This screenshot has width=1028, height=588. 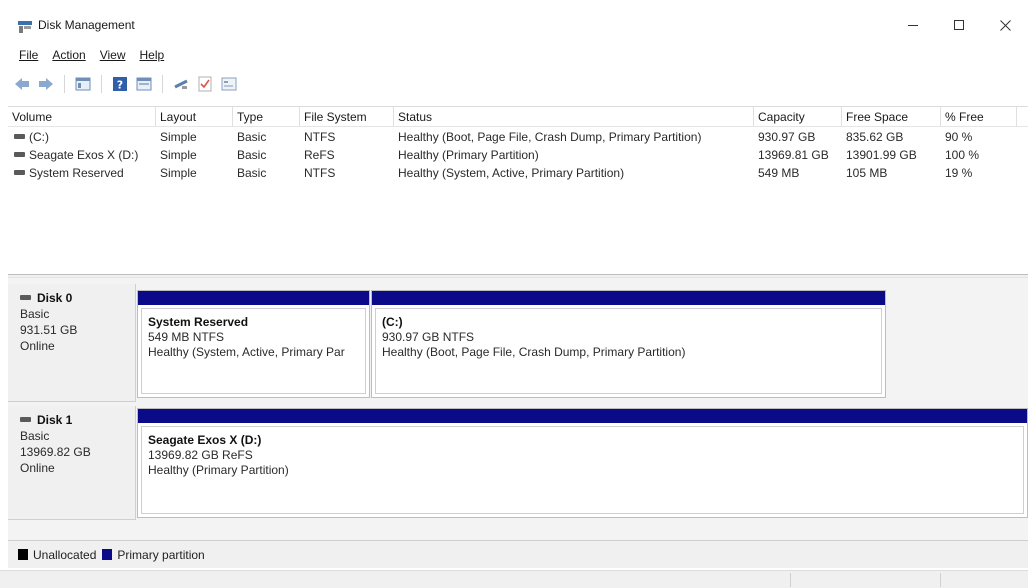 What do you see at coordinates (152, 56) in the screenshot?
I see `menu-help: Help` at bounding box center [152, 56].